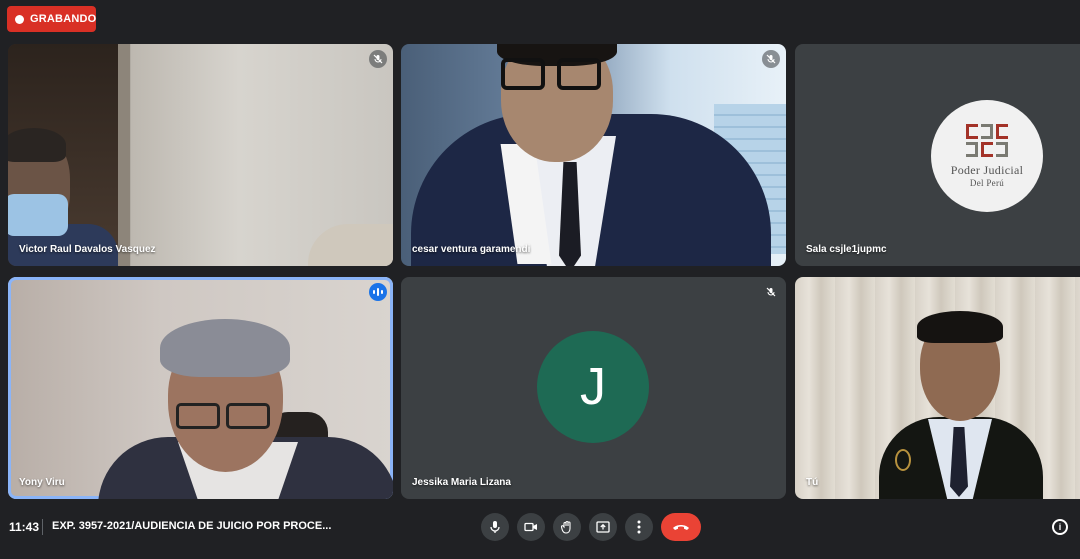 This screenshot has width=1080, height=559. Describe the element at coordinates (987, 170) in the screenshot. I see `logo-line-1: Poder Judicial` at that location.